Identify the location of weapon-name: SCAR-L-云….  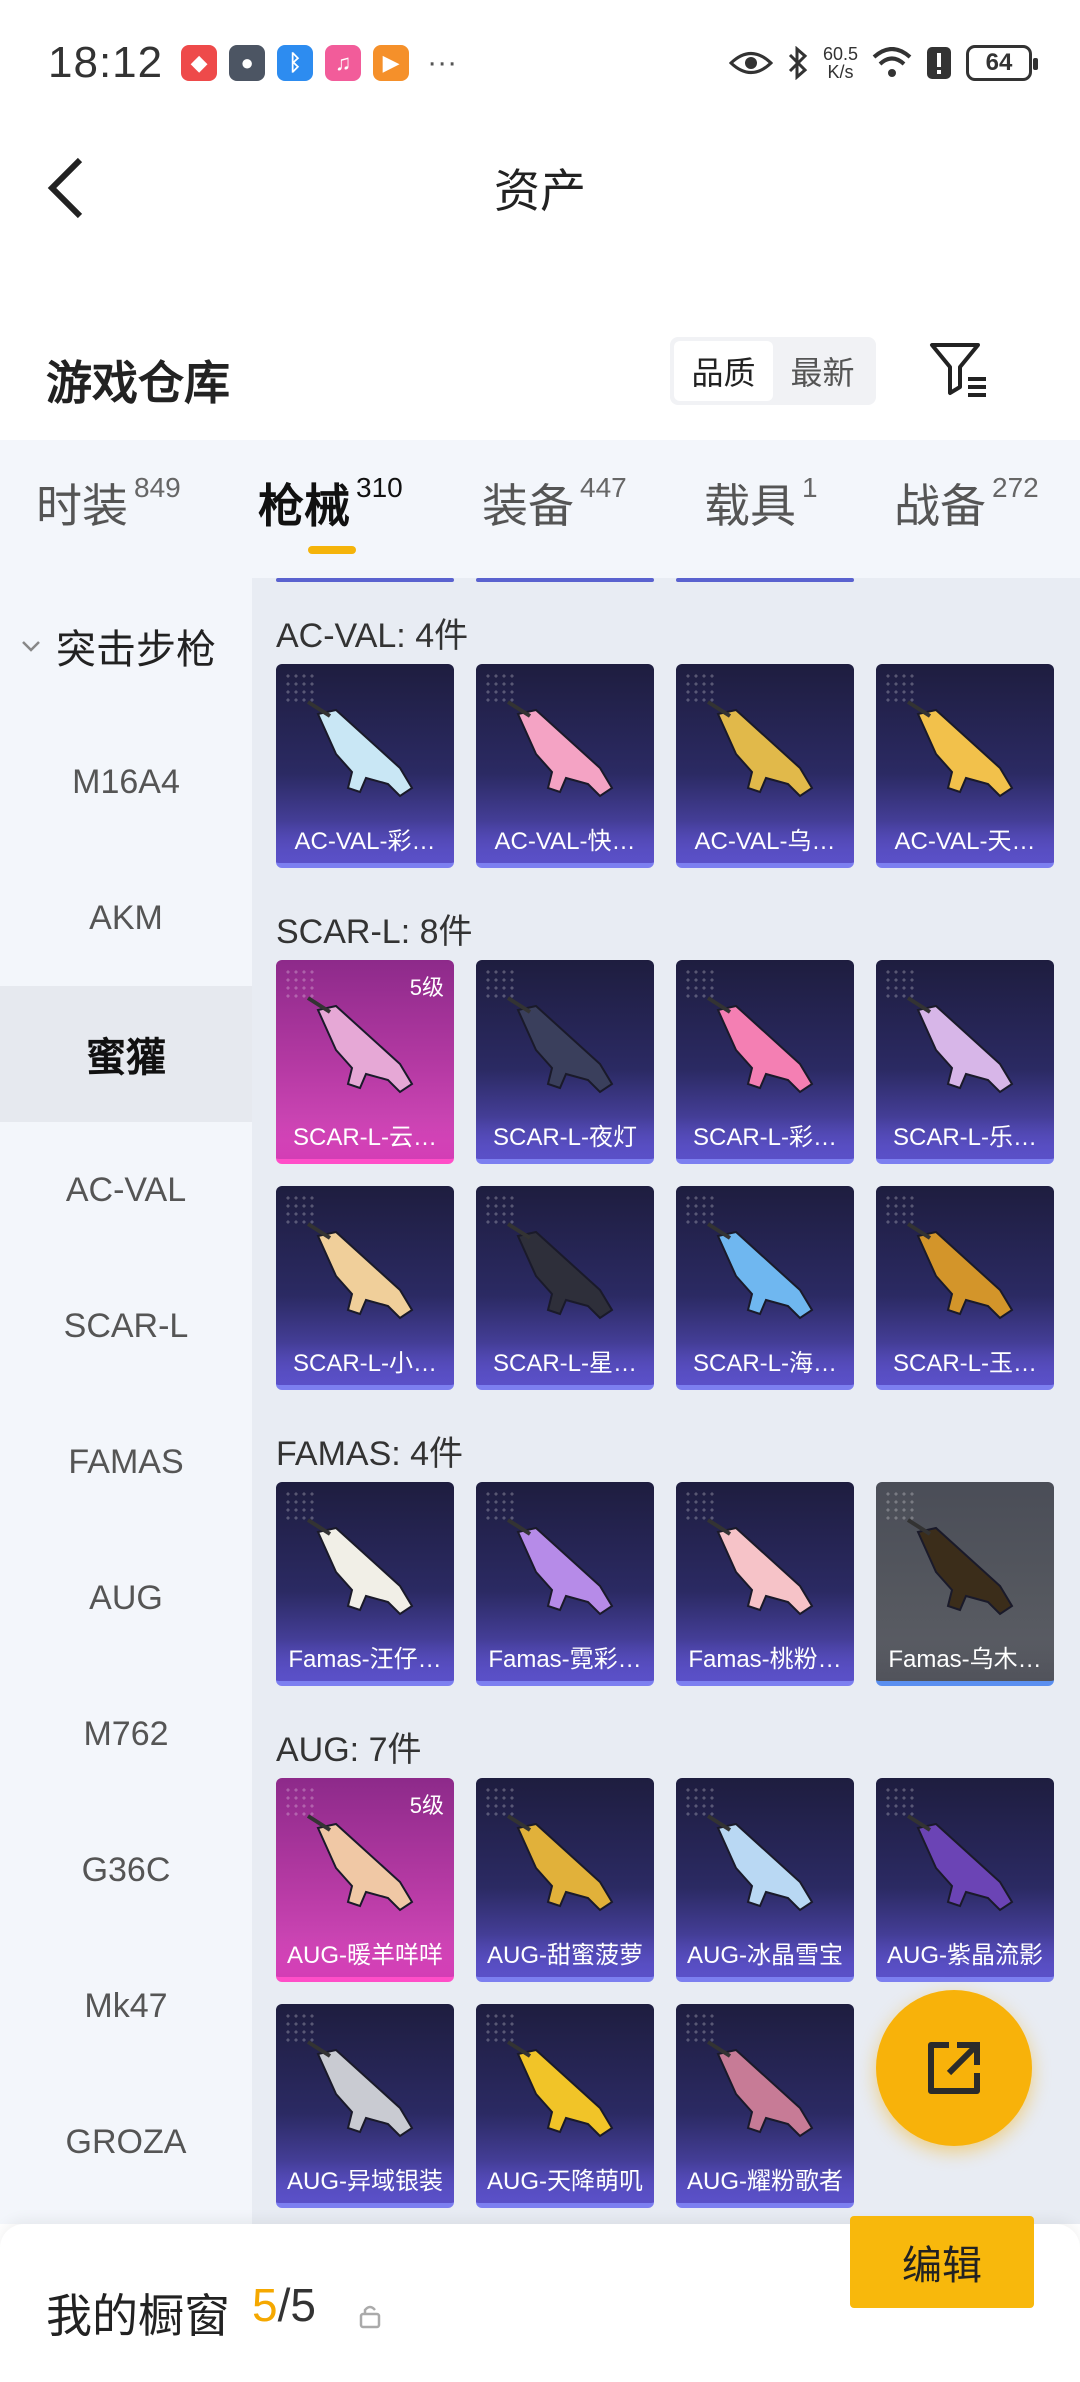
(365, 1138).